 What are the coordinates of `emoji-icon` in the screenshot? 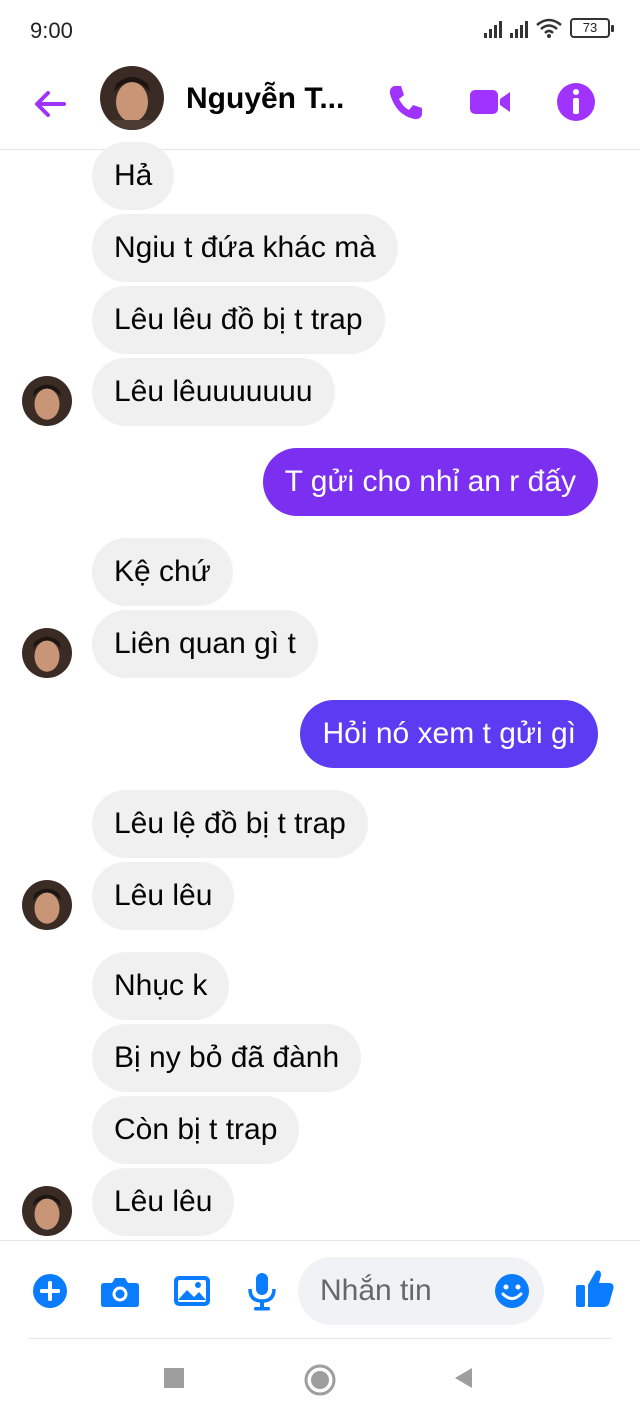 It's located at (512, 1291).